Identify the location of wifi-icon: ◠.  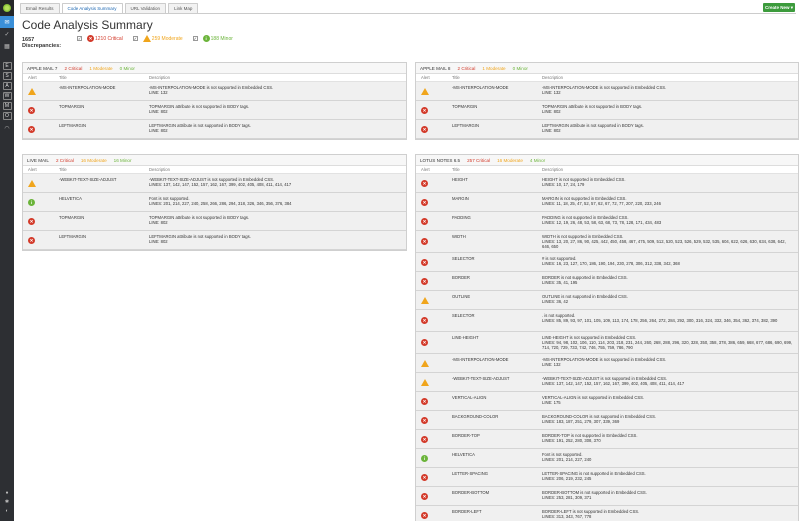
(7, 128).